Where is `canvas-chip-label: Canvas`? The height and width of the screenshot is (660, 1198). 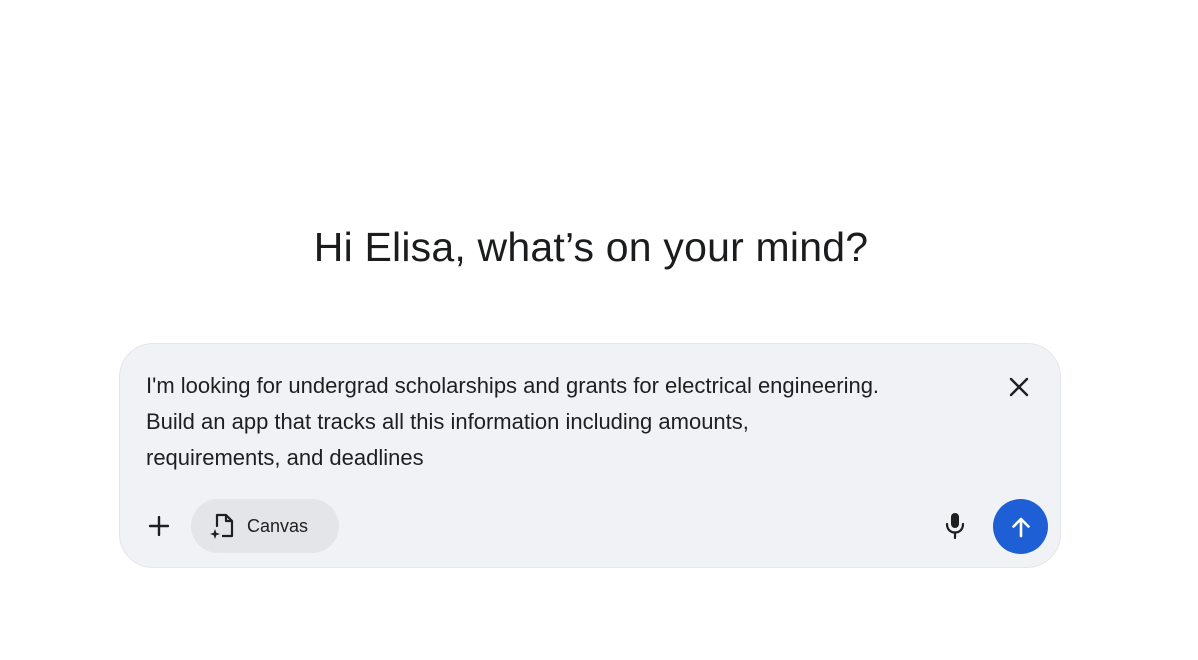 canvas-chip-label: Canvas is located at coordinates (278, 525).